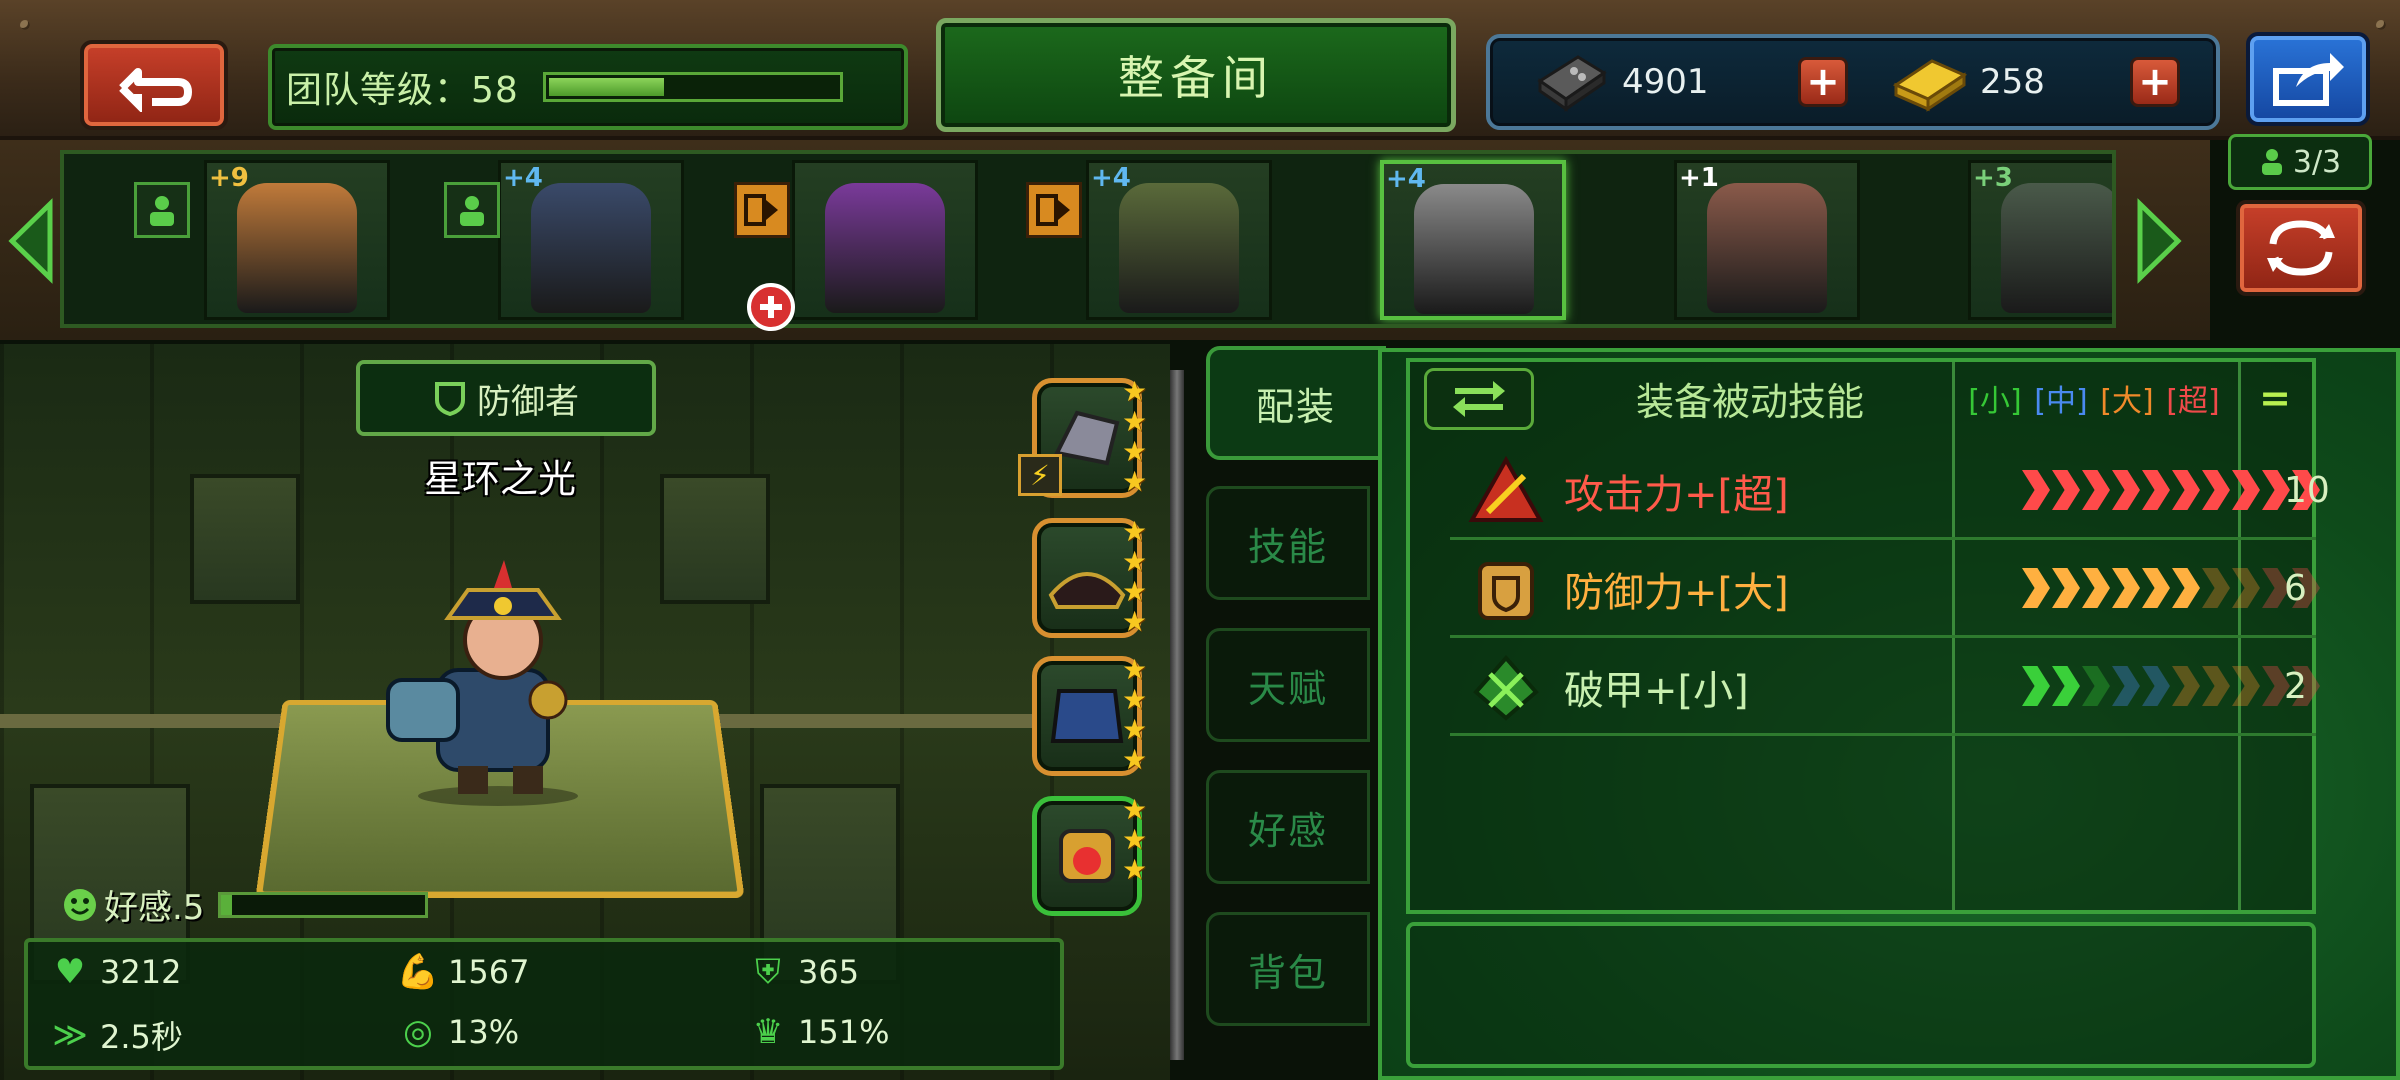  Describe the element at coordinates (1506, 490) in the screenshot. I see `attack-power-icon` at that location.